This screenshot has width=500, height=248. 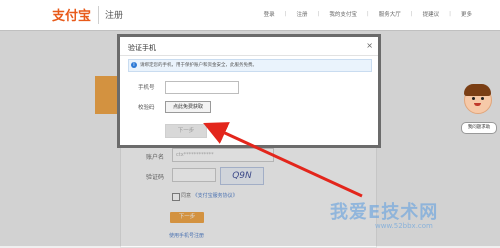 I want to click on info-notice: i 请绑定您的手机，用于保护账户和资金安全，此服务免费。, so click(x=250, y=65).